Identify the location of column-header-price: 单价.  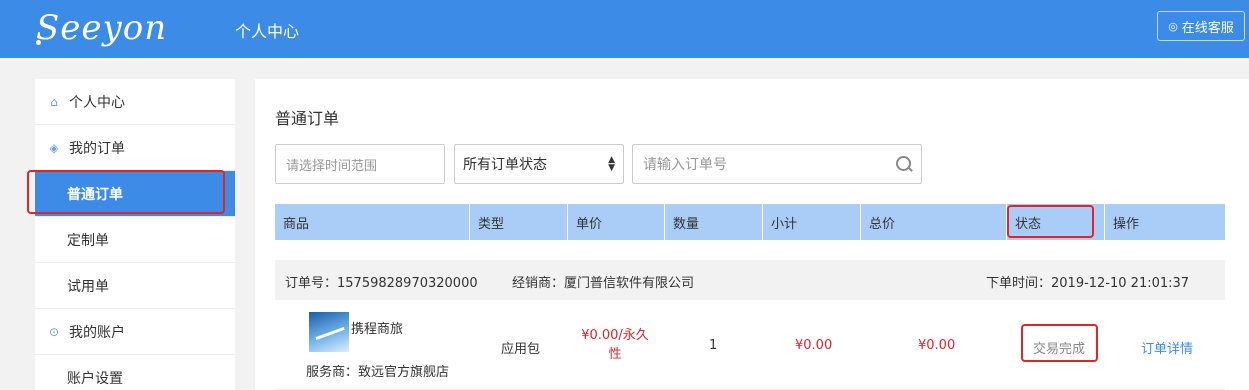
(616, 222).